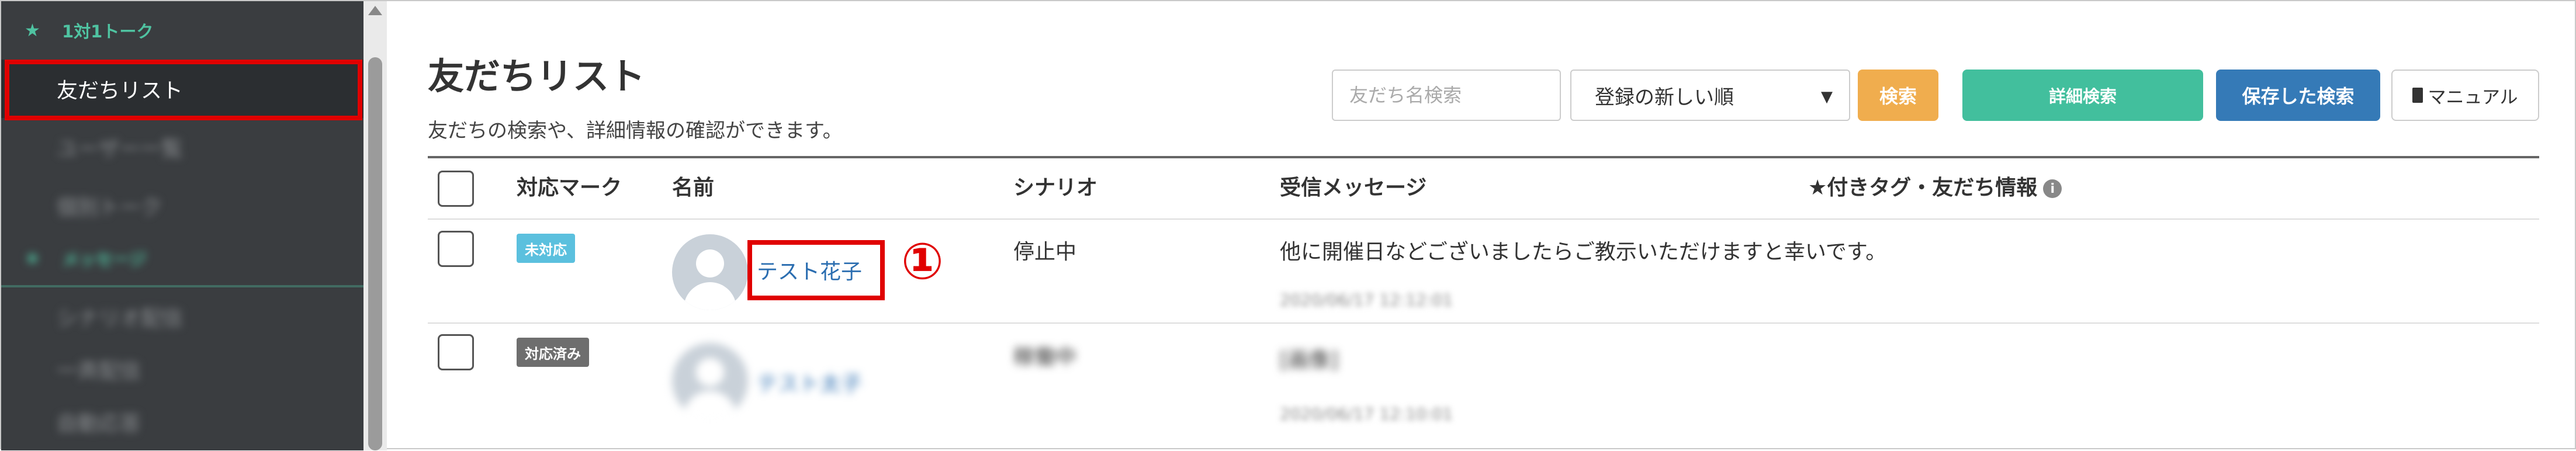  Describe the element at coordinates (108, 31) in the screenshot. I see `sidebar-section-label: 1対1トーク` at that location.